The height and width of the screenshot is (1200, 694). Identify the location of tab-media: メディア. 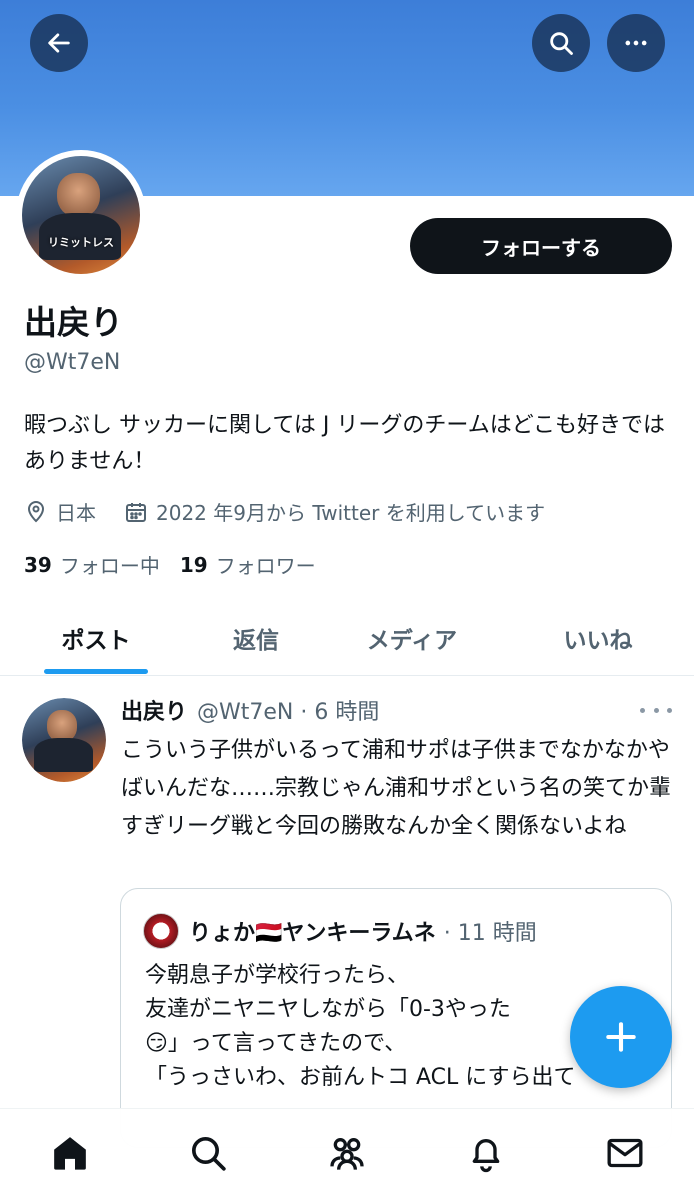
(412, 638).